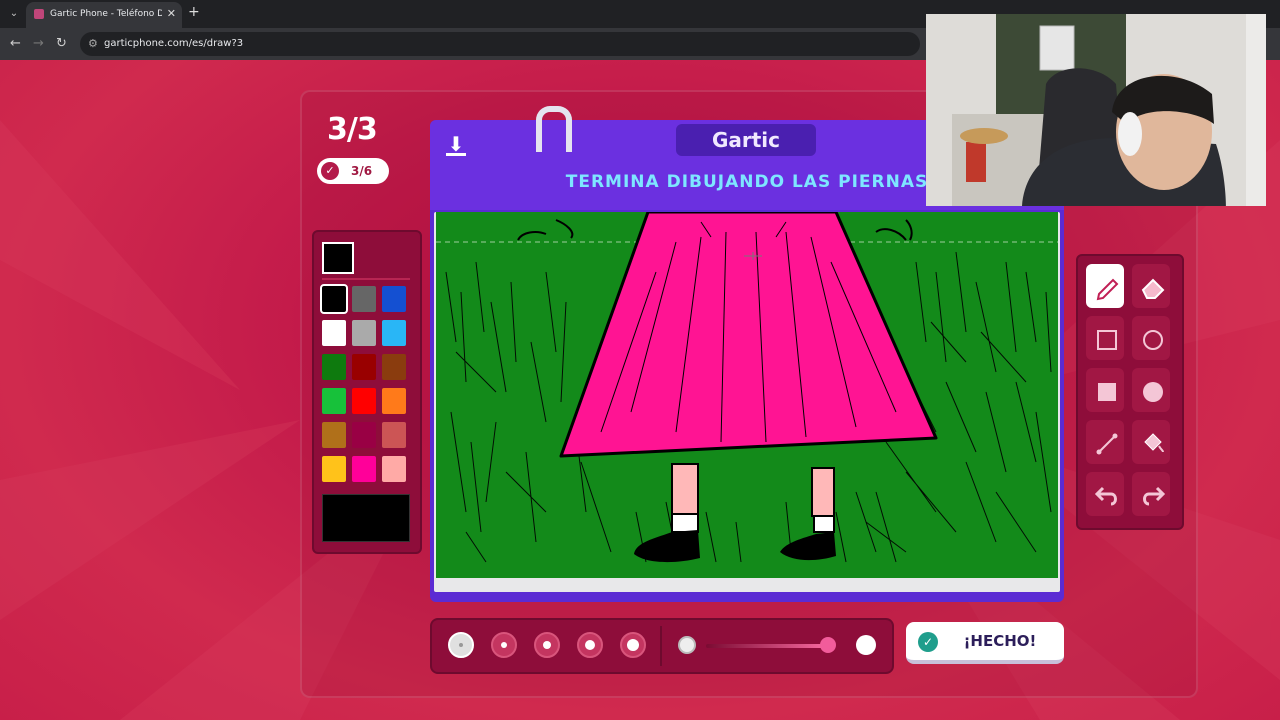 This screenshot has width=1280, height=720. I want to click on color-swatch-green, so click(334, 401).